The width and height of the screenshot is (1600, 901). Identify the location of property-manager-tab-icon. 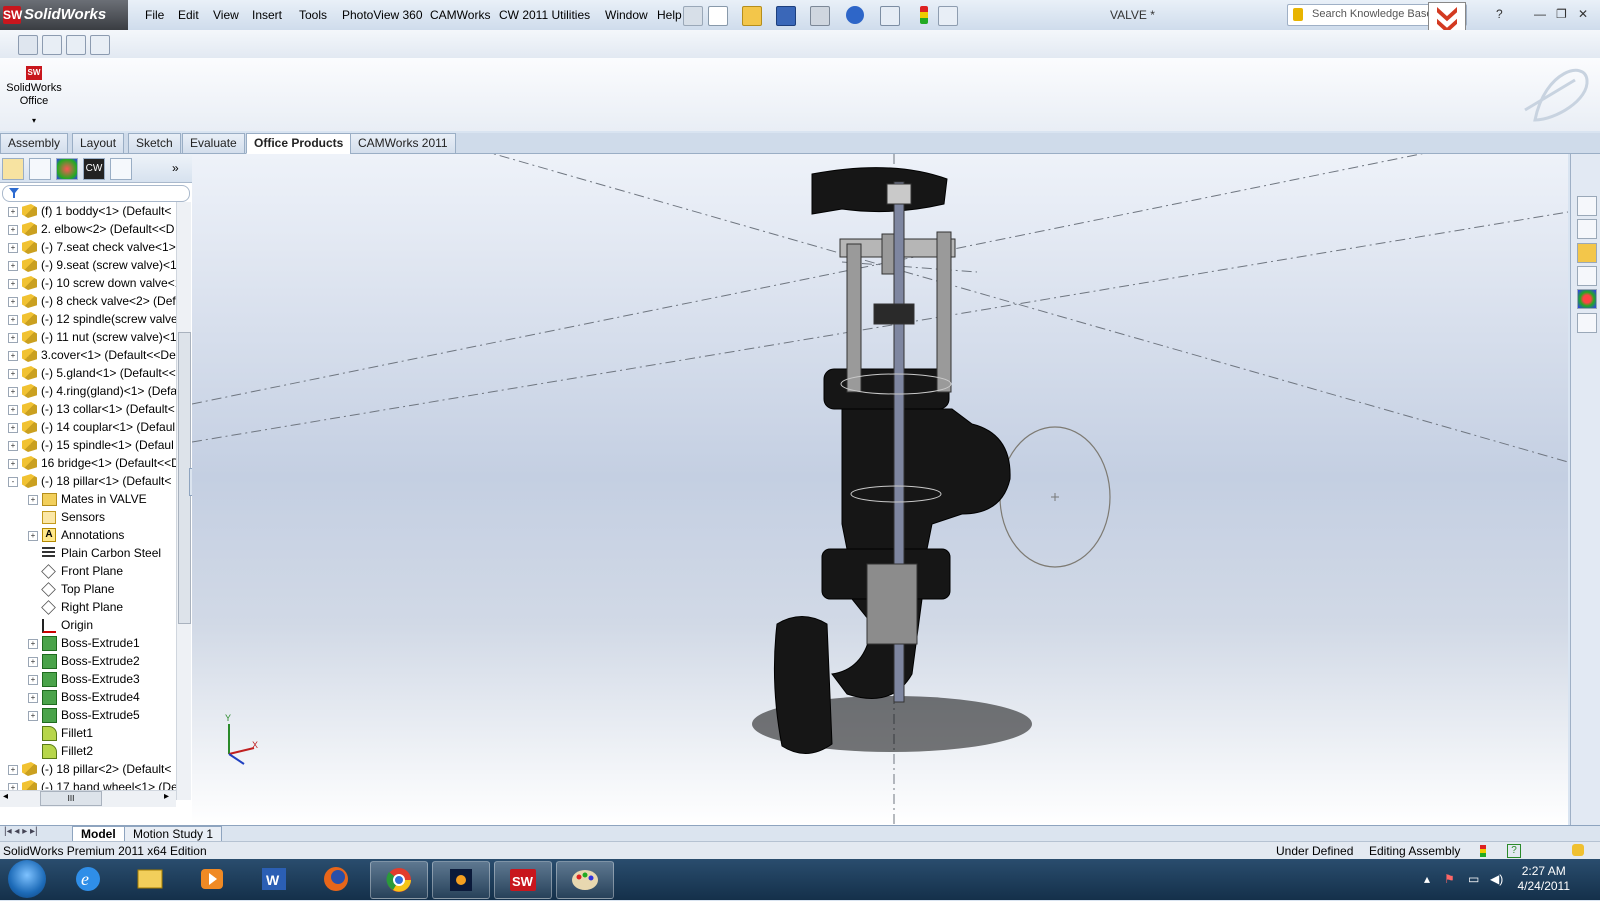
(40, 169).